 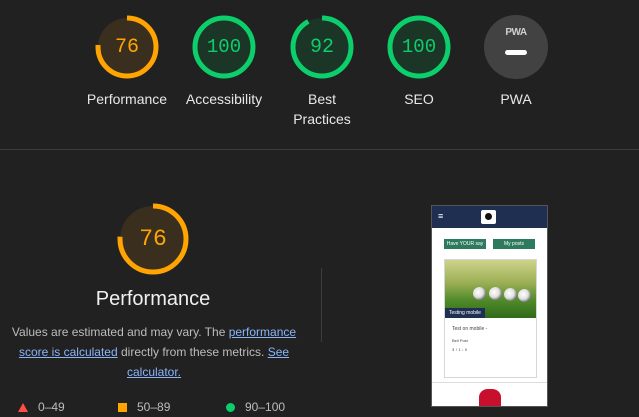 What do you see at coordinates (230, 407) in the screenshot?
I see `circle-icon` at bounding box center [230, 407].